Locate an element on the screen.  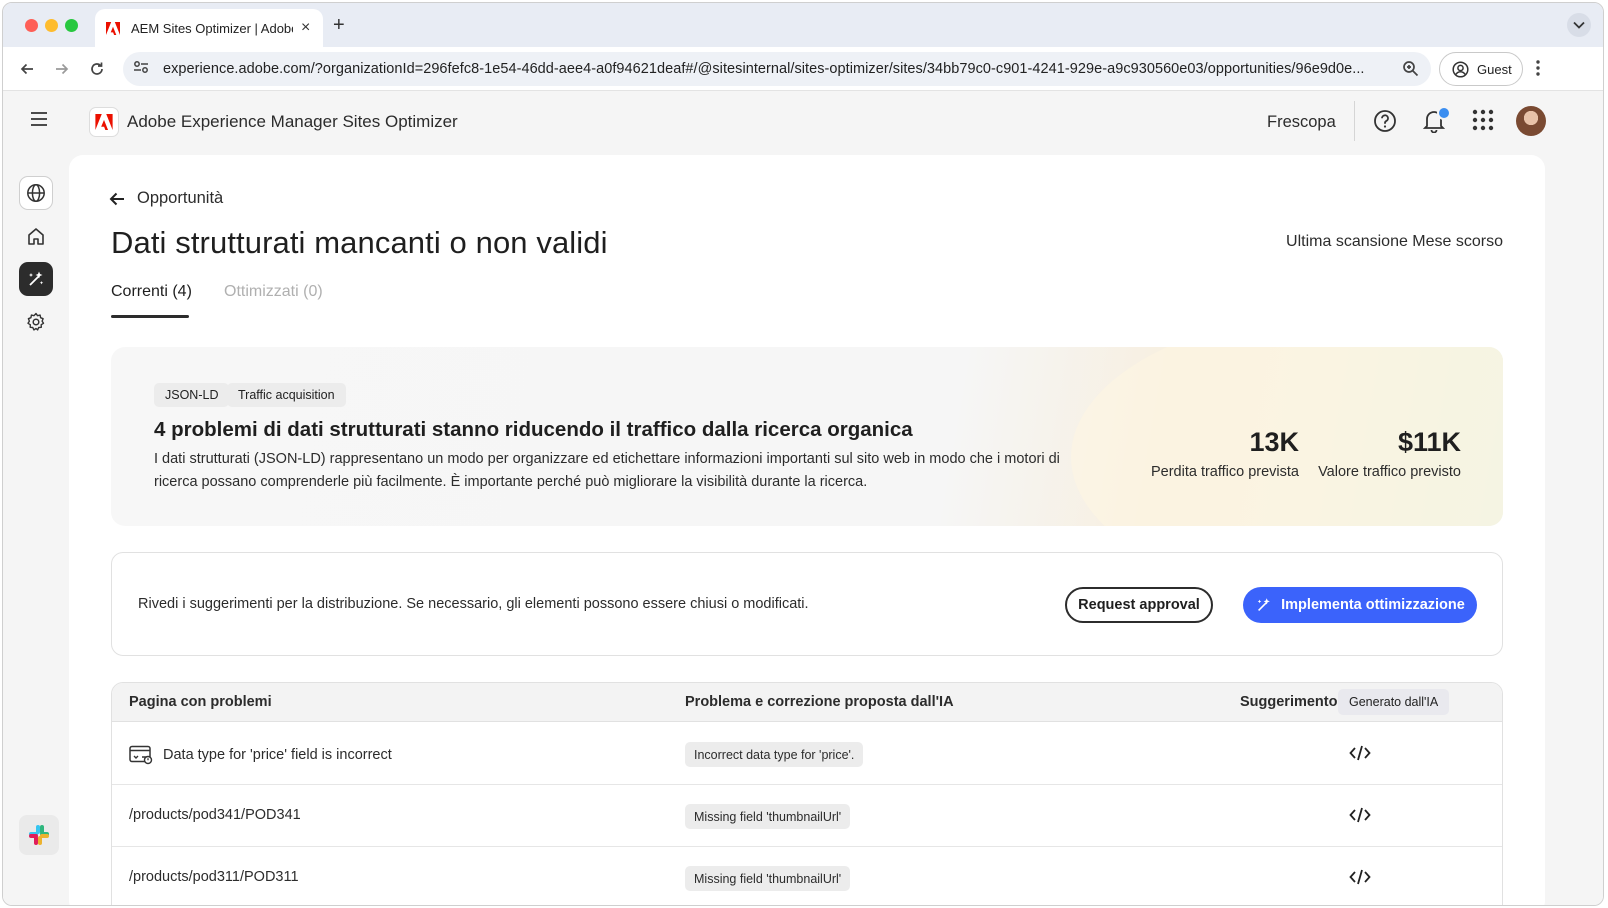
header-divider is located at coordinates (1354, 121).